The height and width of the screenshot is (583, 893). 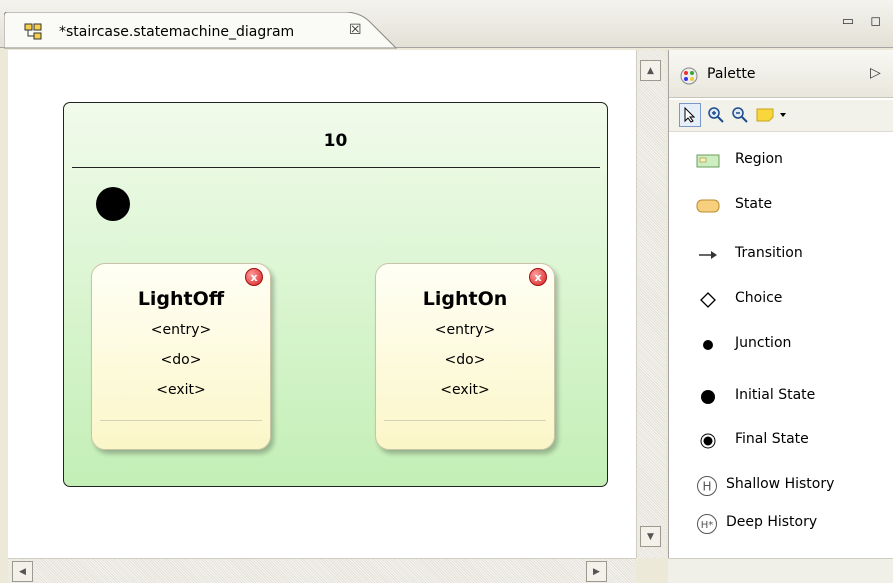 What do you see at coordinates (322, 570) in the screenshot?
I see `horizontal-scrollbar: ◀ ▶` at bounding box center [322, 570].